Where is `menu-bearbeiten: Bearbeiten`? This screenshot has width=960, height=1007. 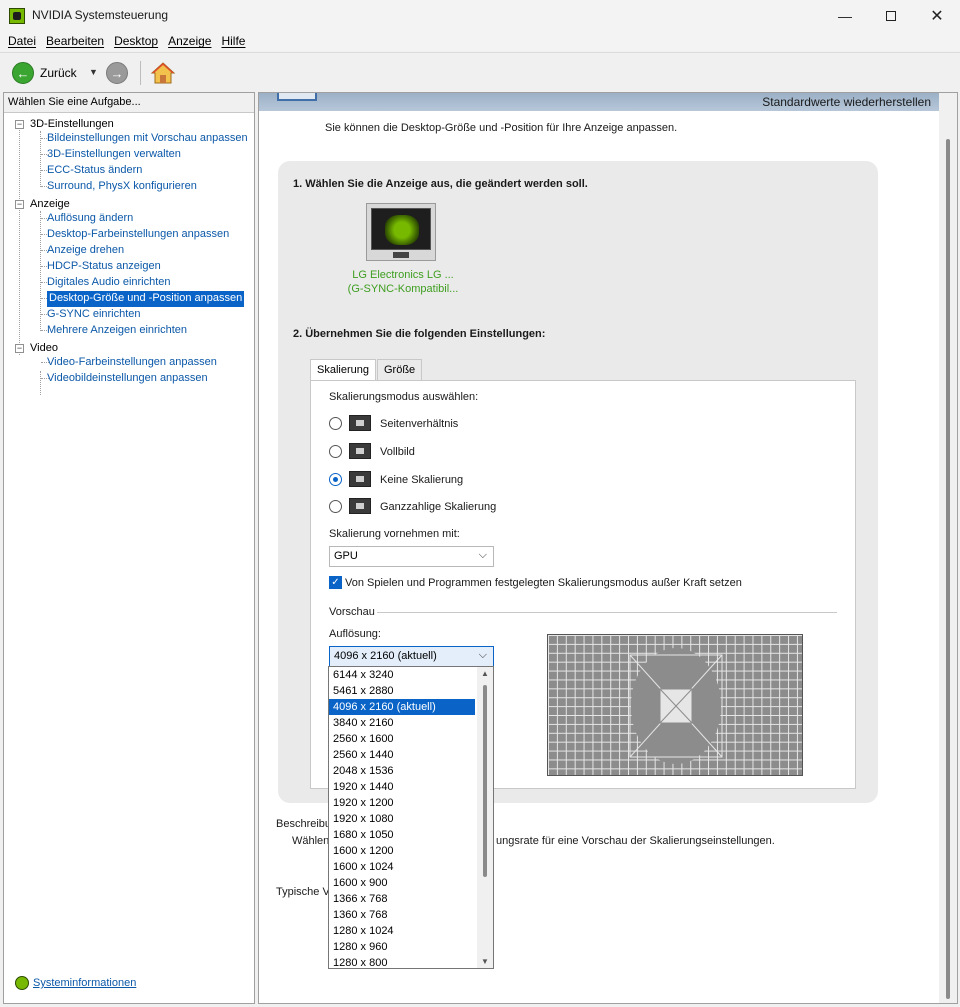 menu-bearbeiten: Bearbeiten is located at coordinates (75, 41).